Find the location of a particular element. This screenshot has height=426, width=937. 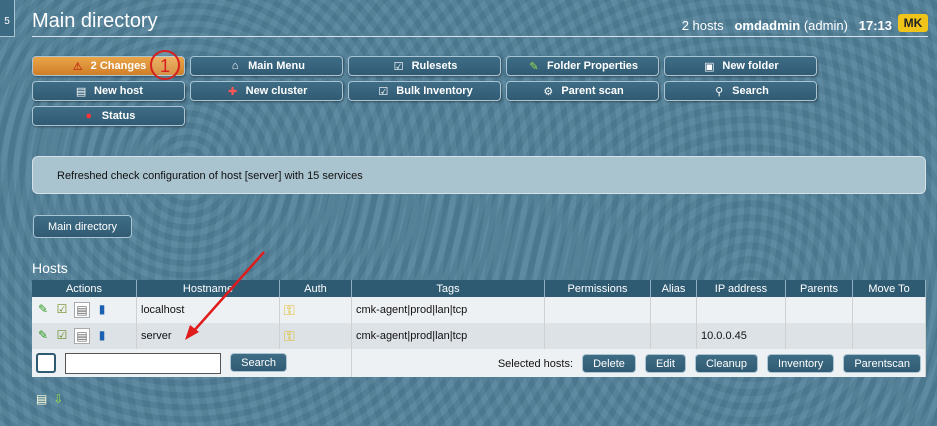

user-role: (admin) is located at coordinates (825, 25).